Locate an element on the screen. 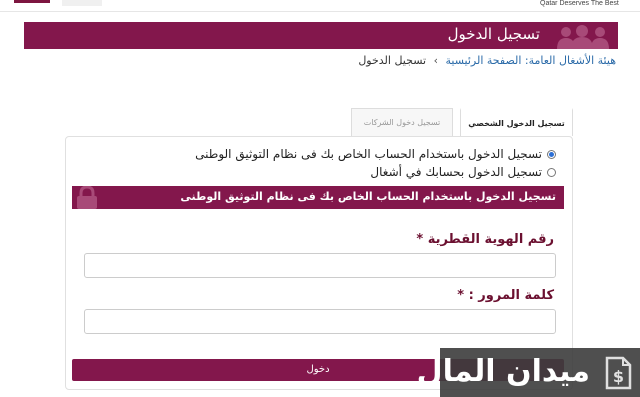  people-icon is located at coordinates (583, 37).